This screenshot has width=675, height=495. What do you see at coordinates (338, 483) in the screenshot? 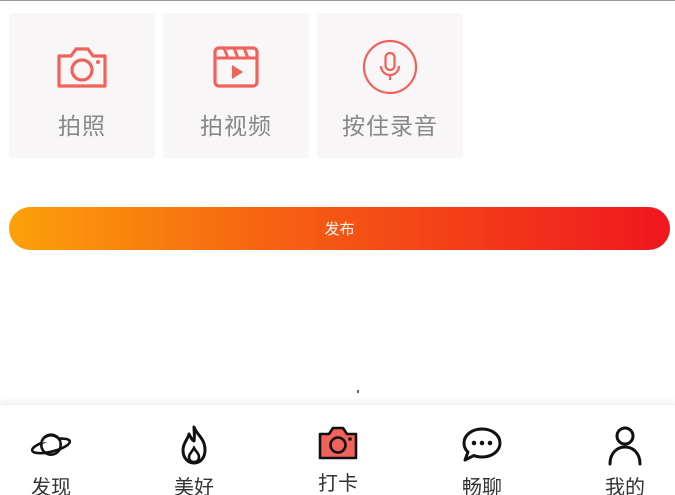
I see `tab-checkin-label: 打卡` at bounding box center [338, 483].